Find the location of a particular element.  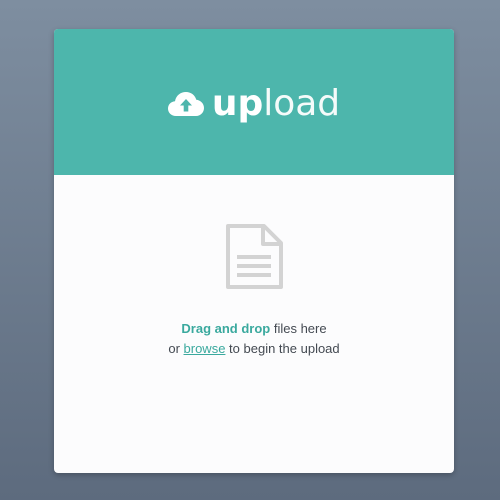

files-here-text: files here is located at coordinates (298, 328).